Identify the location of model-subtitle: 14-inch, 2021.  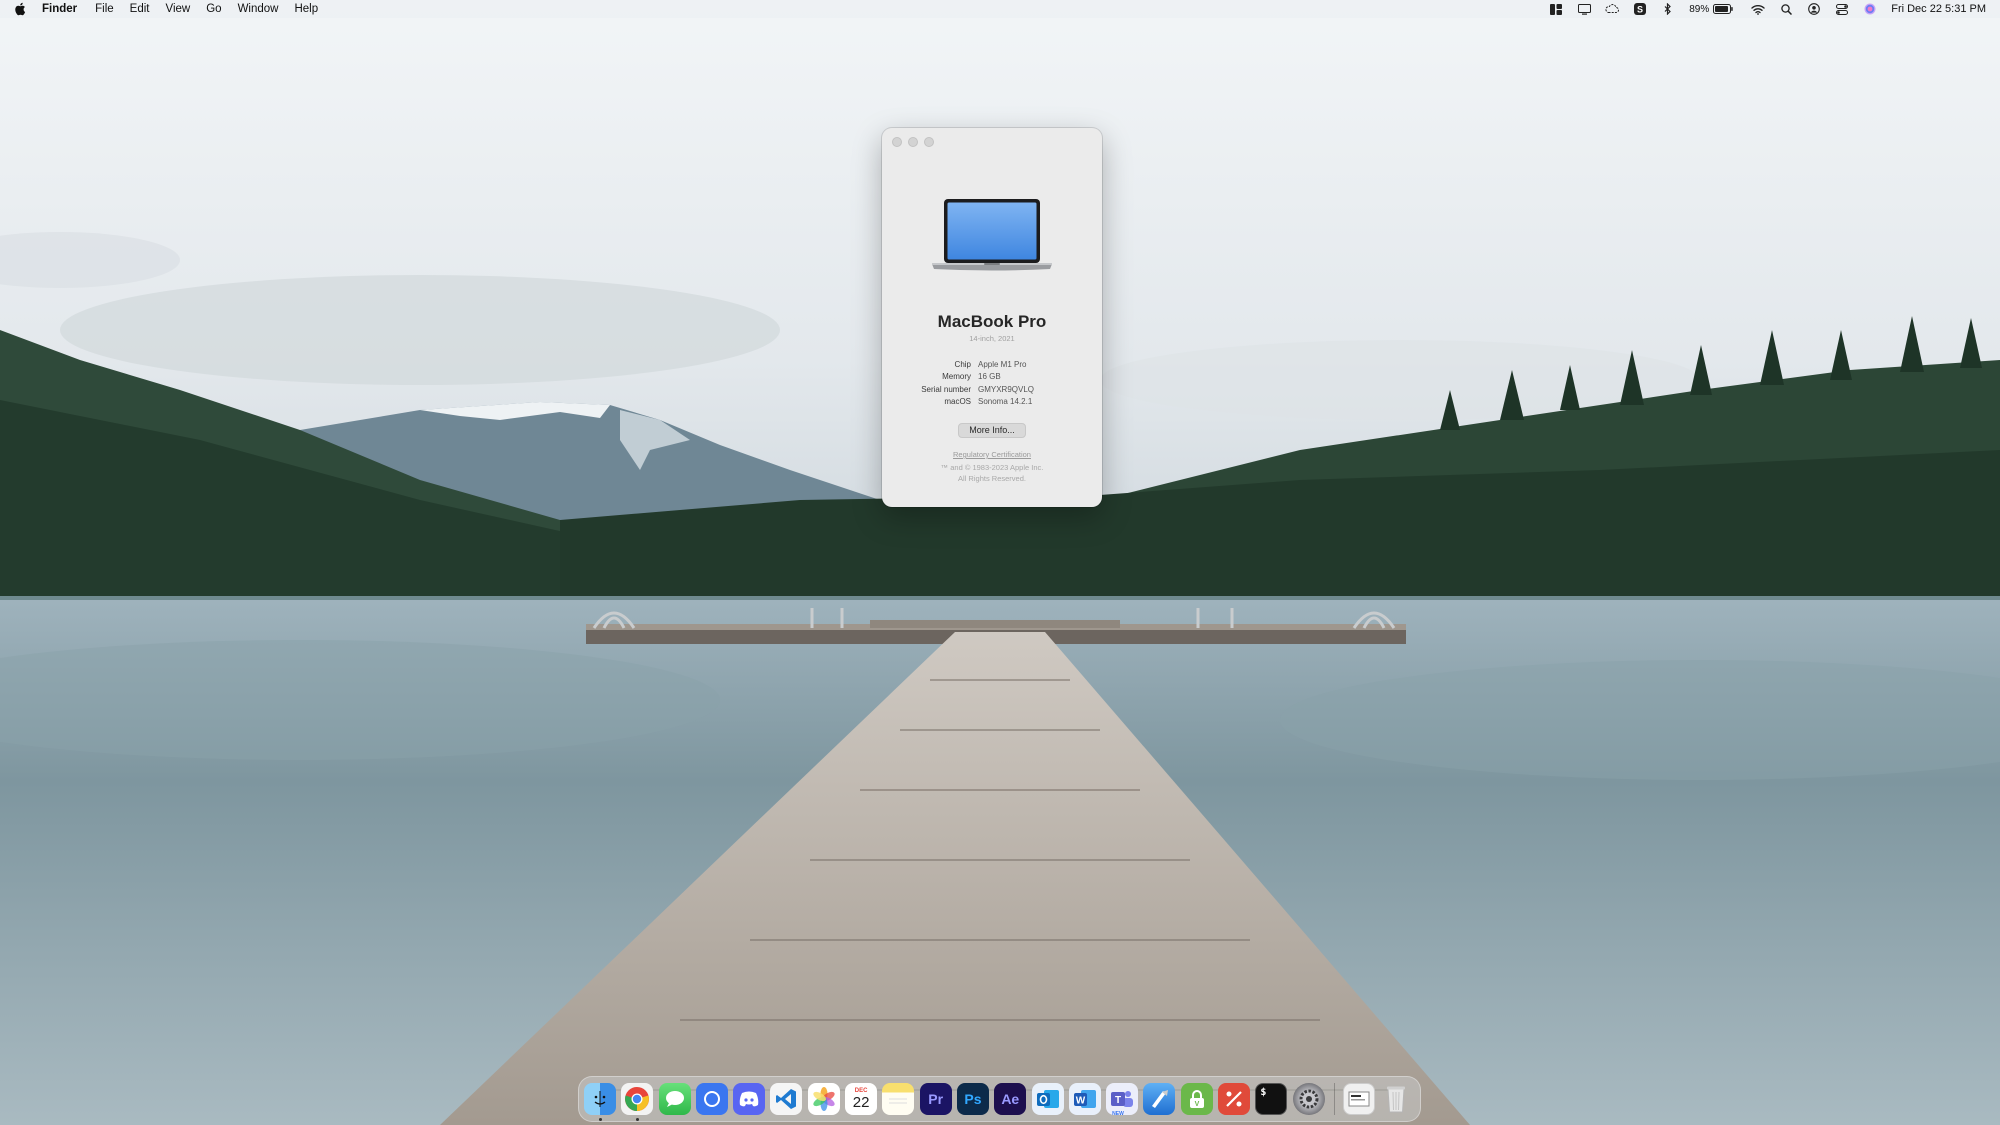
(992, 338).